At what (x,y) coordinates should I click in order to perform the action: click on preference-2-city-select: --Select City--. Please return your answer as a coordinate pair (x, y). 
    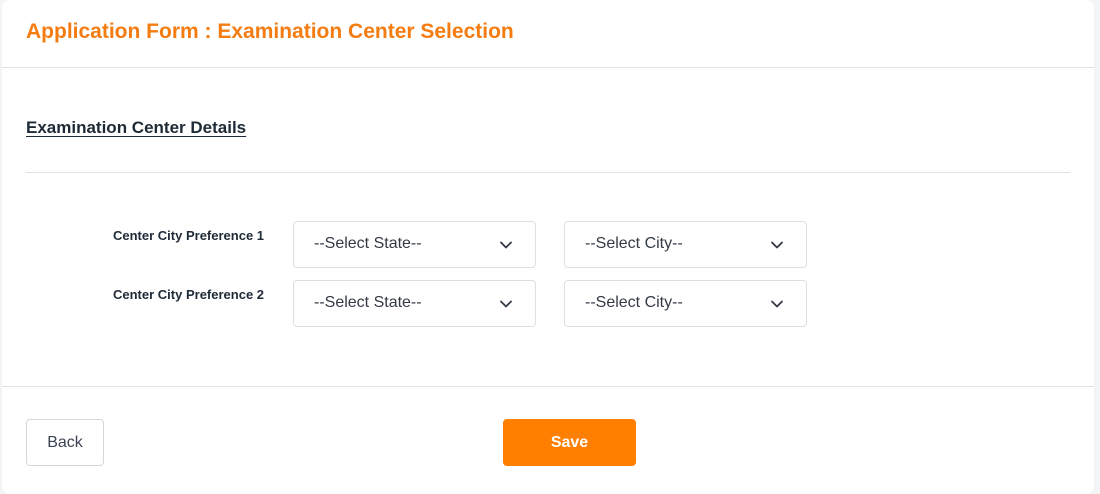
    Looking at the image, I should click on (685, 303).